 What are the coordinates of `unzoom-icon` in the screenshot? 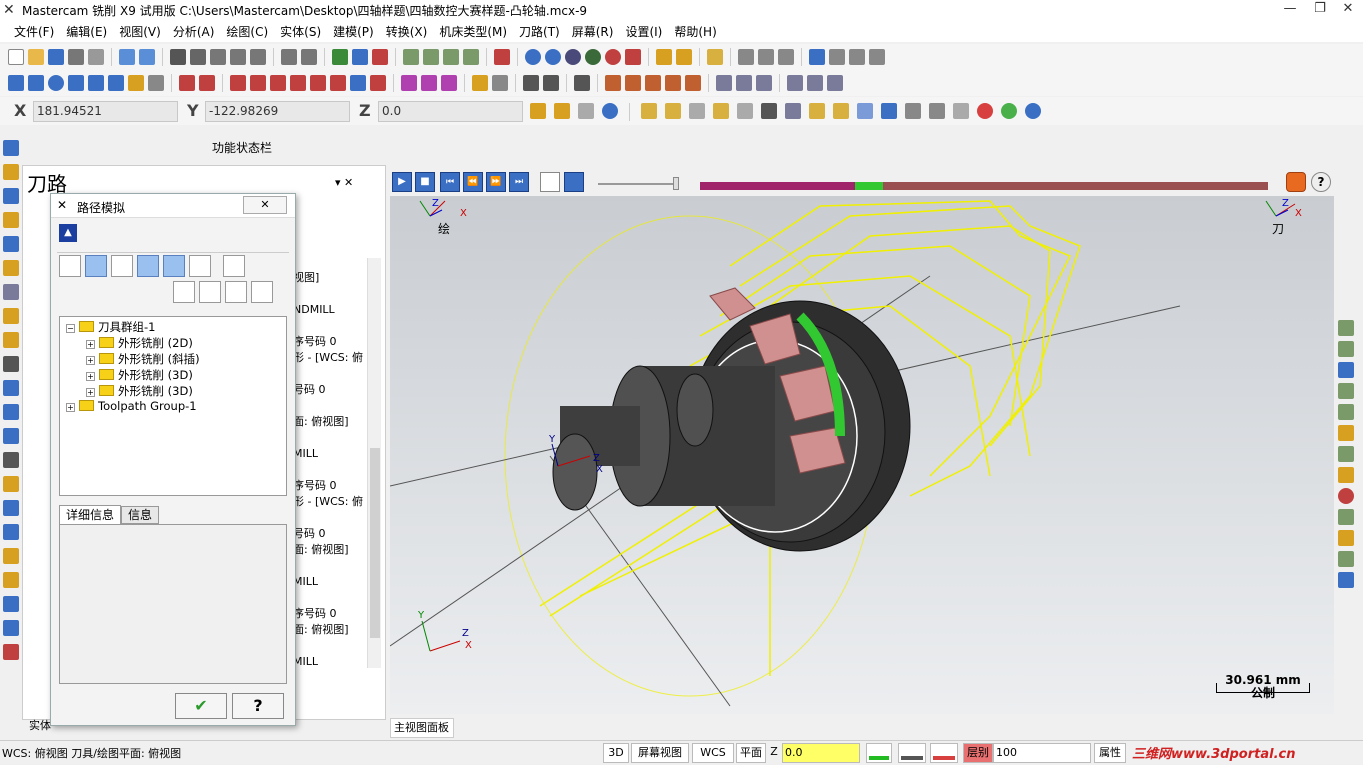 It's located at (289, 57).